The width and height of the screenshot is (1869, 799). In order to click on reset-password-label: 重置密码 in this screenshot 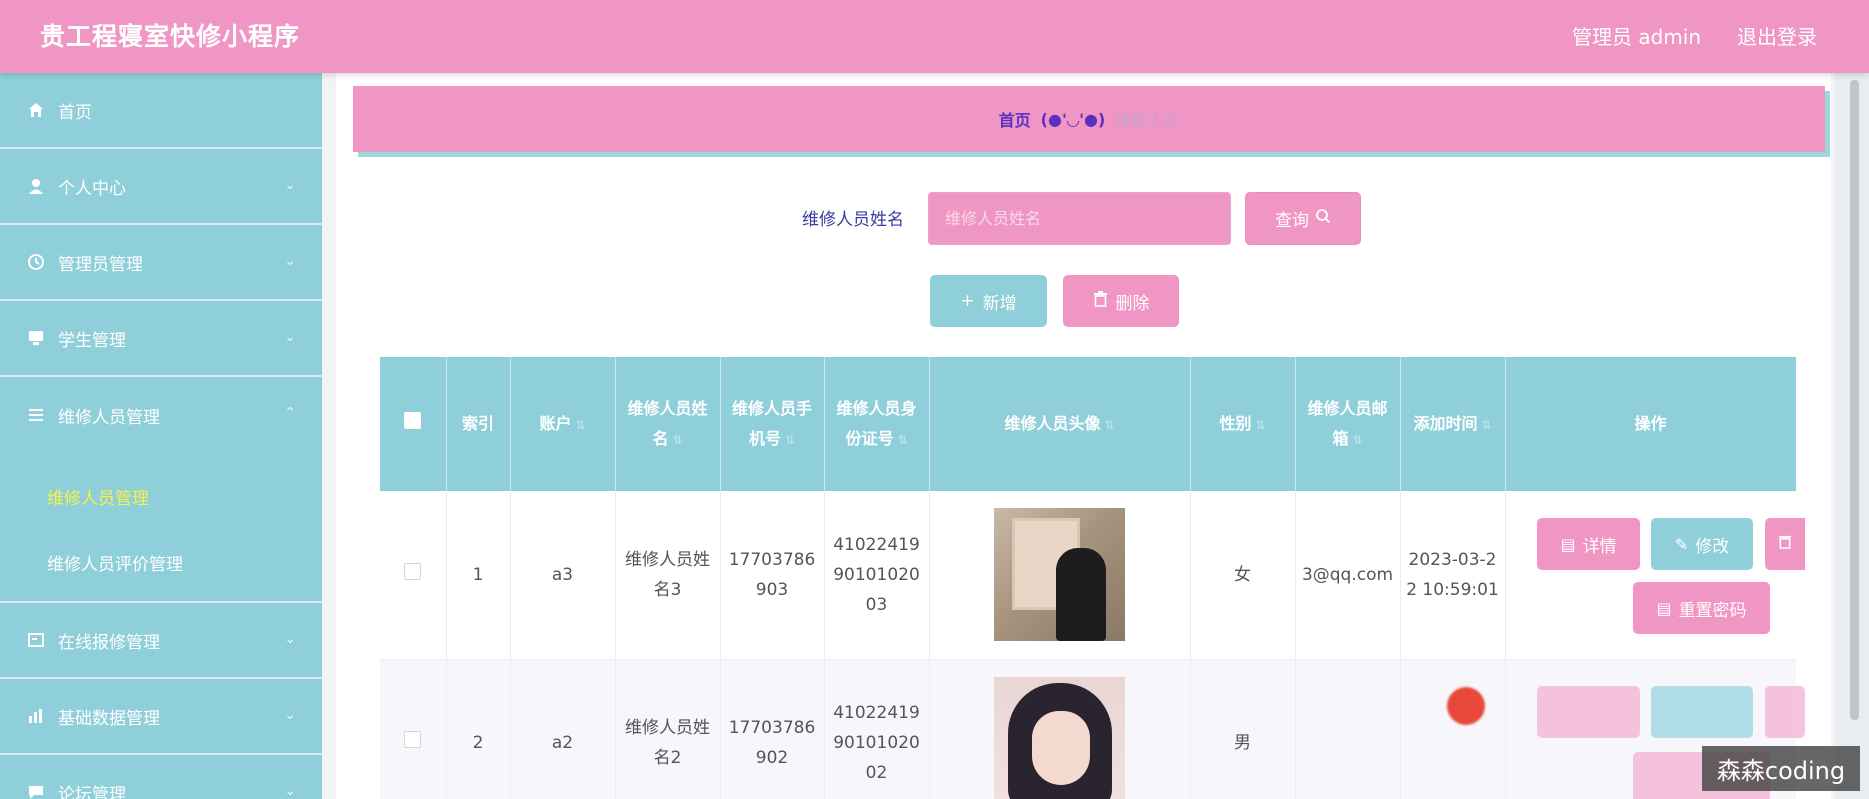, I will do `click(1712, 610)`.